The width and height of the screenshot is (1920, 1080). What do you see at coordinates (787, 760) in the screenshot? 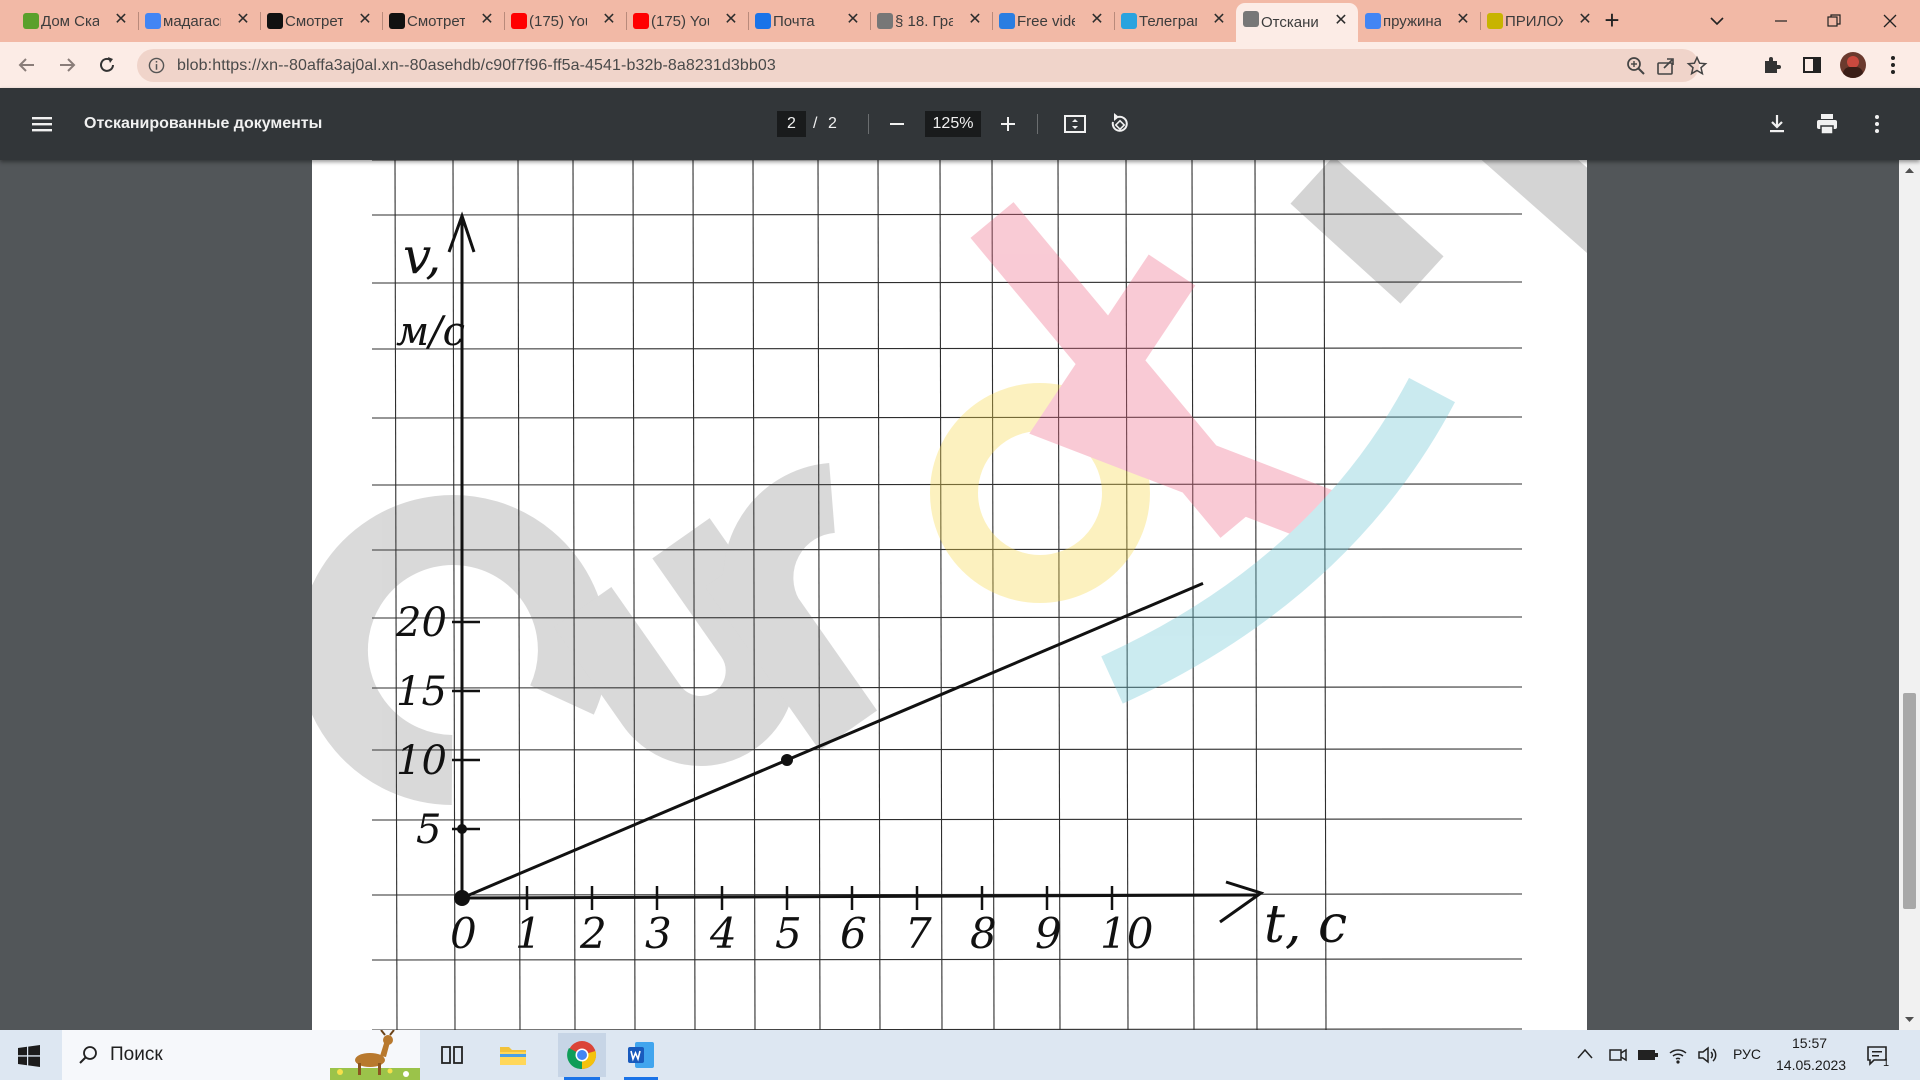
I see `data-point` at bounding box center [787, 760].